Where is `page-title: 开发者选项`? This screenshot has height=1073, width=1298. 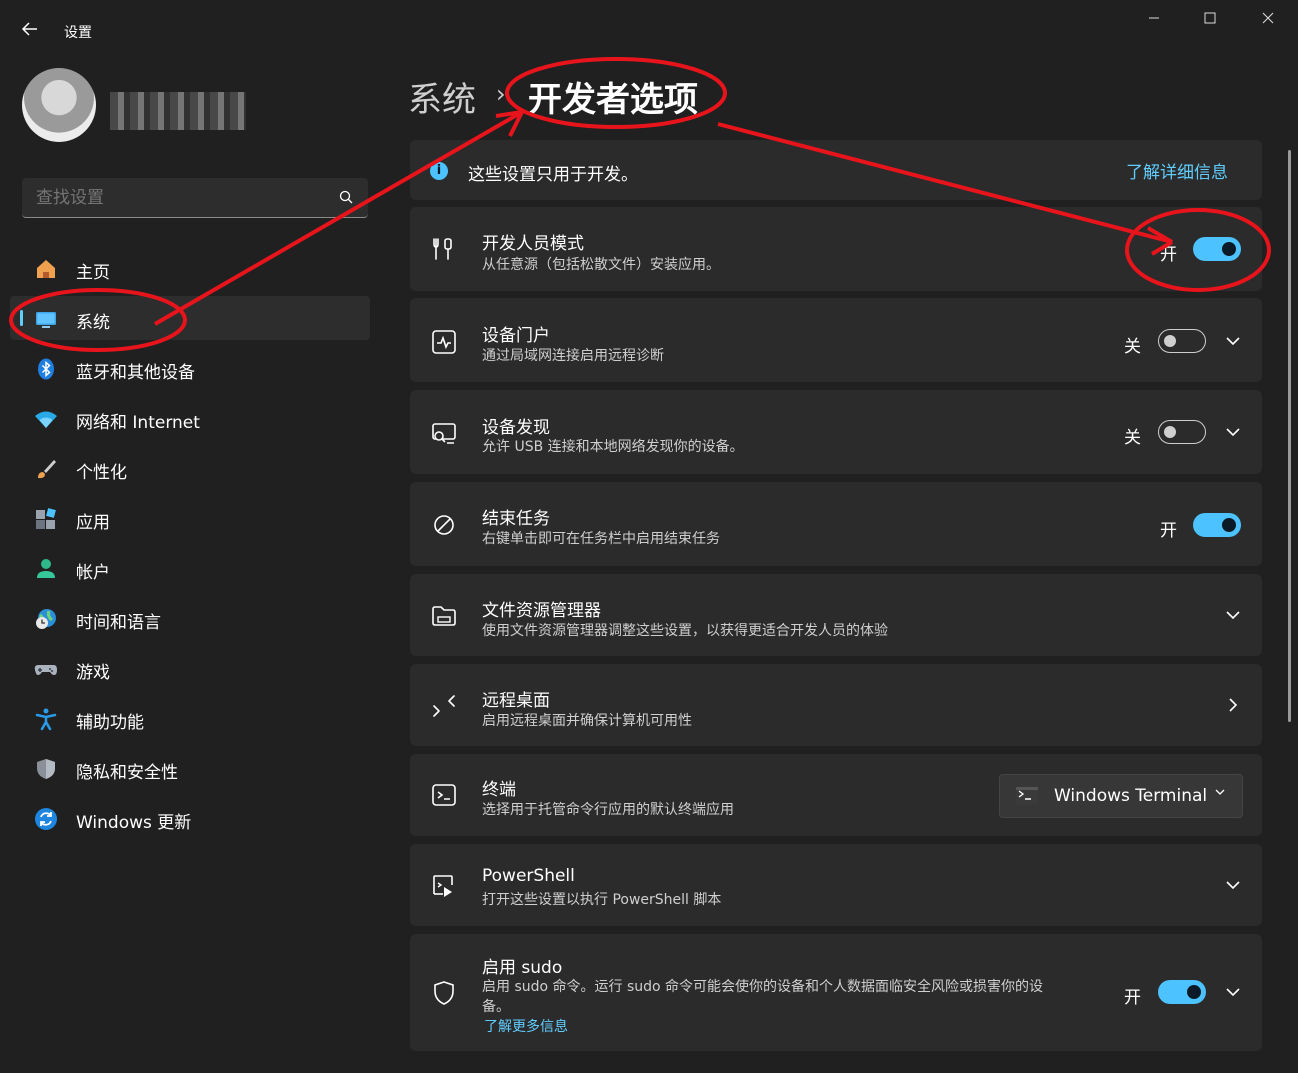 page-title: 开发者选项 is located at coordinates (613, 100).